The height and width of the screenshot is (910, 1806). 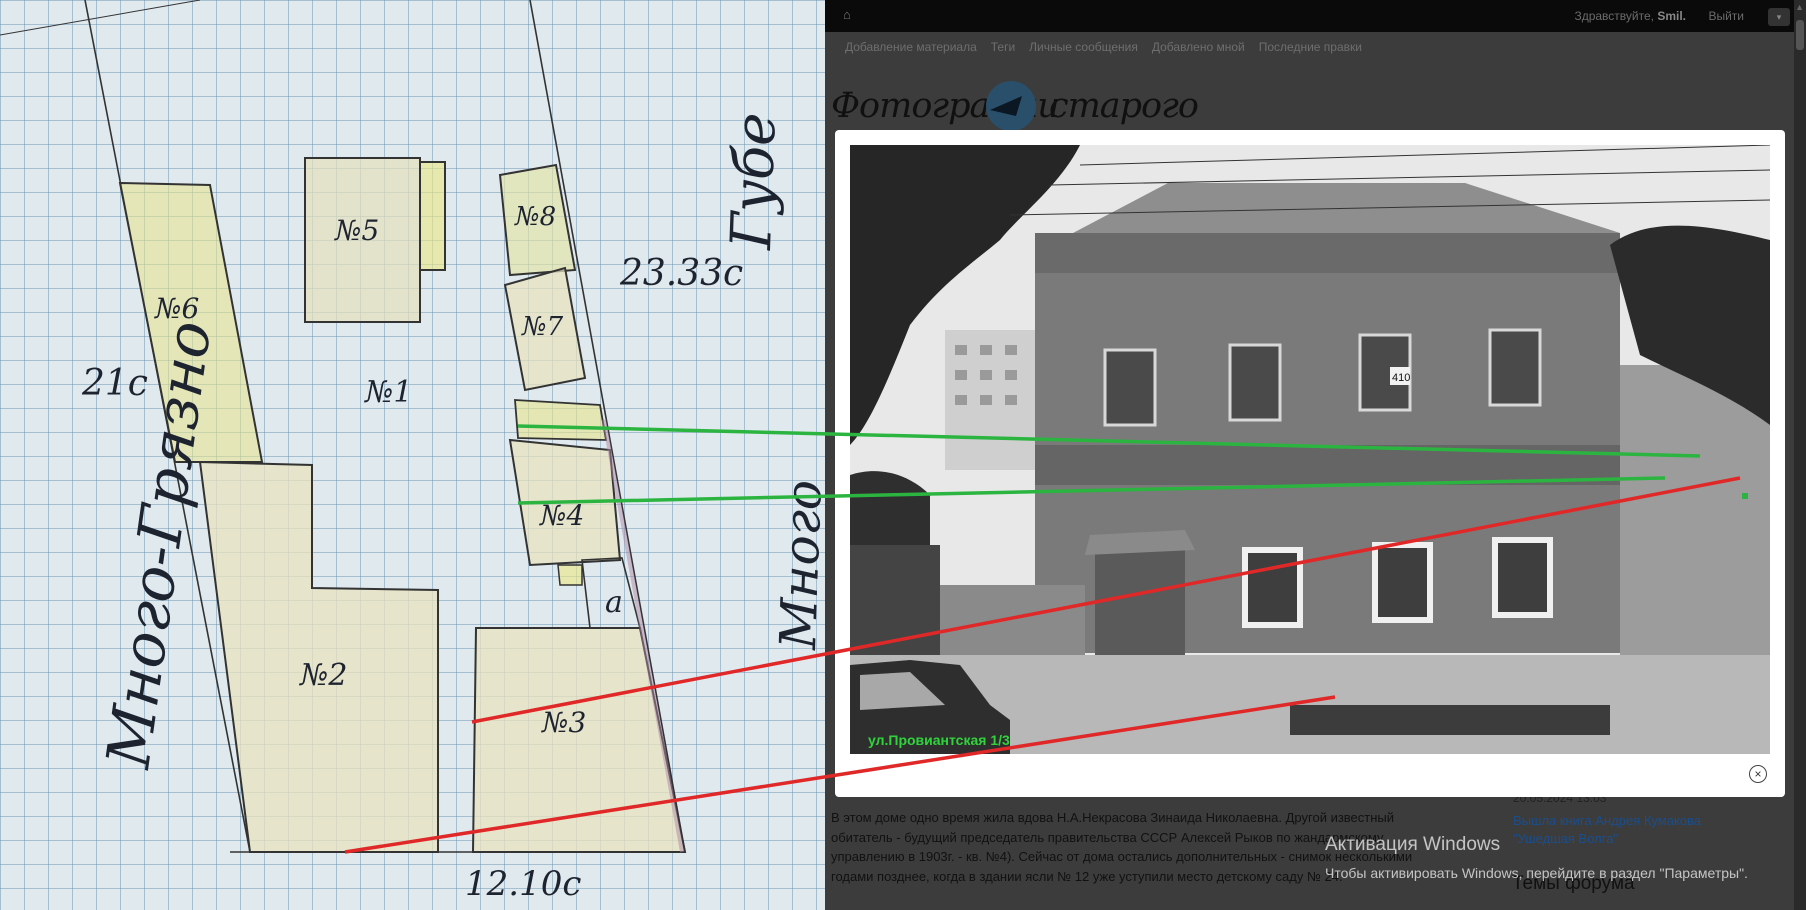 I want to click on measure-left-label: 21с, so click(x=114, y=383).